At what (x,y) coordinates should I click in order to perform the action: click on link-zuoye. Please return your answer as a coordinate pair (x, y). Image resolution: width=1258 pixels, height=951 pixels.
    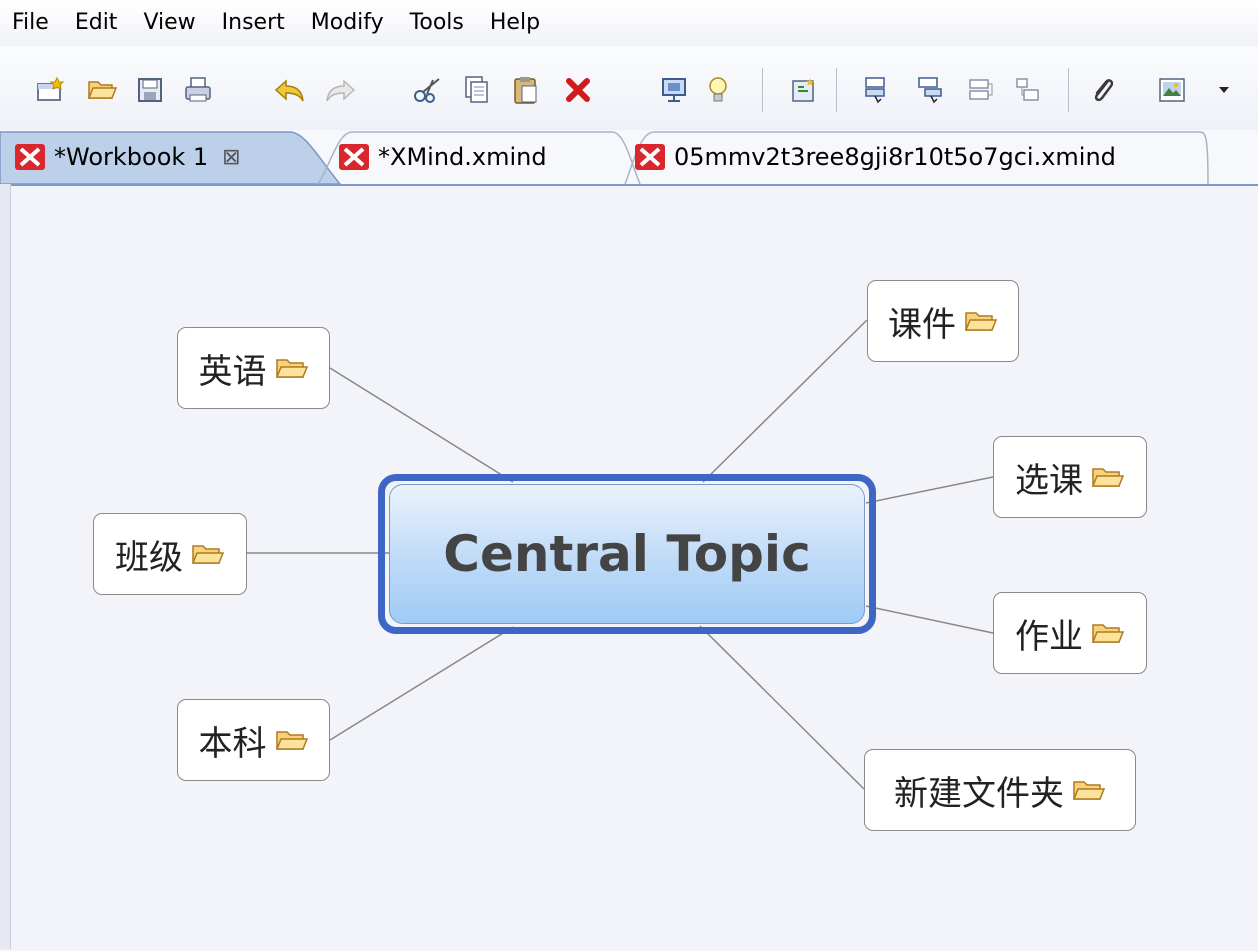
    Looking at the image, I should click on (929, 619).